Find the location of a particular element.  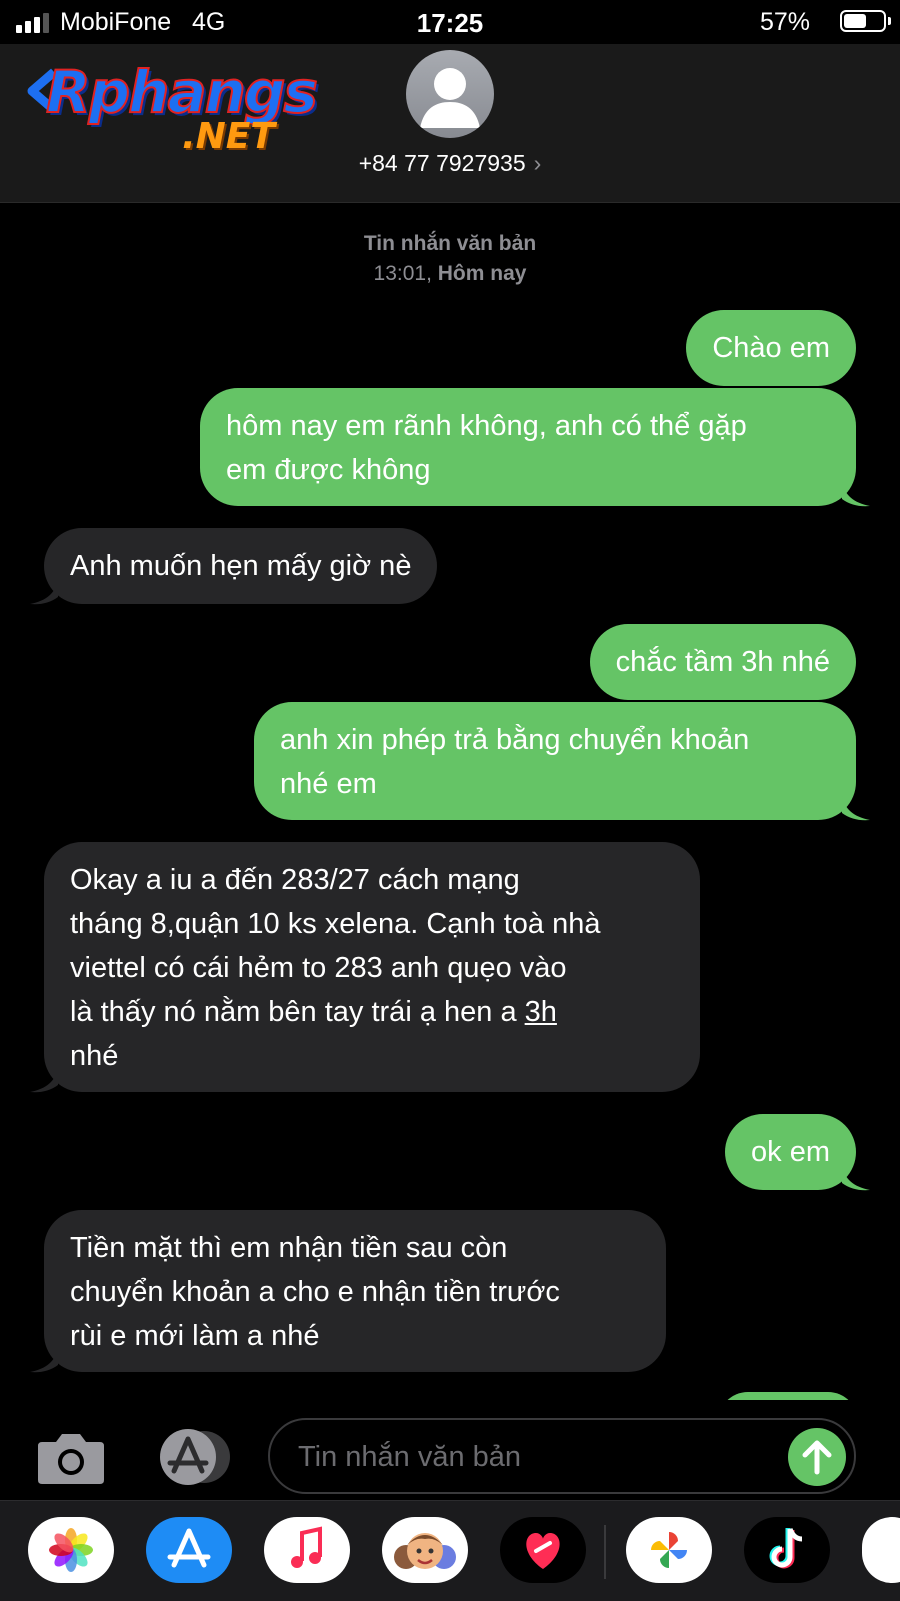

app-store-drawer-icon is located at coordinates (189, 1548).